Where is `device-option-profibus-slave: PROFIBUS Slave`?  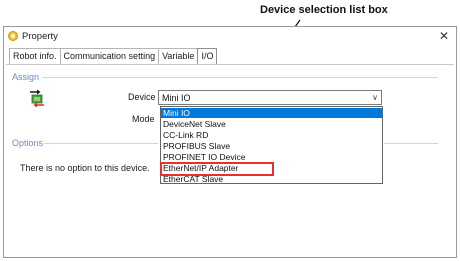
device-option-profibus-slave: PROFIBUS Slave is located at coordinates (271, 146).